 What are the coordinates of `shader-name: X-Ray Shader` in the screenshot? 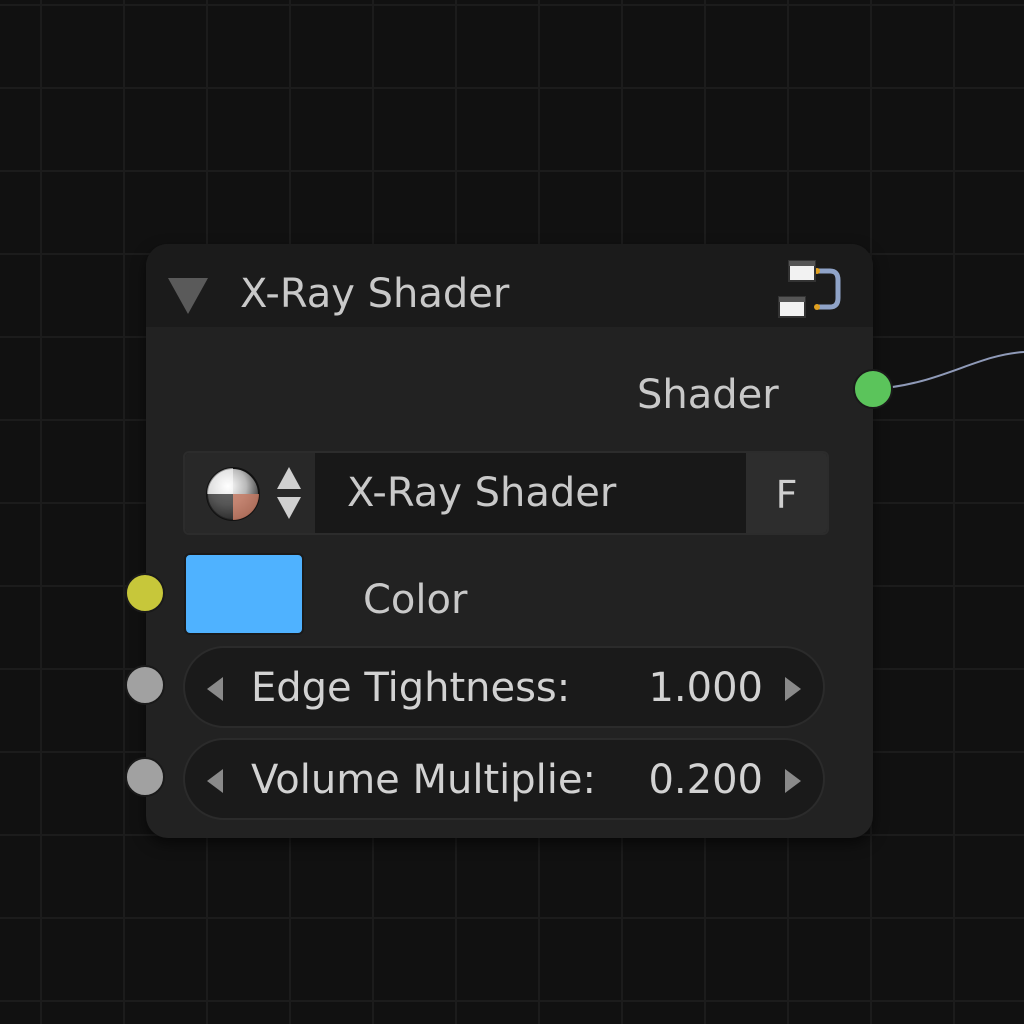 It's located at (481, 493).